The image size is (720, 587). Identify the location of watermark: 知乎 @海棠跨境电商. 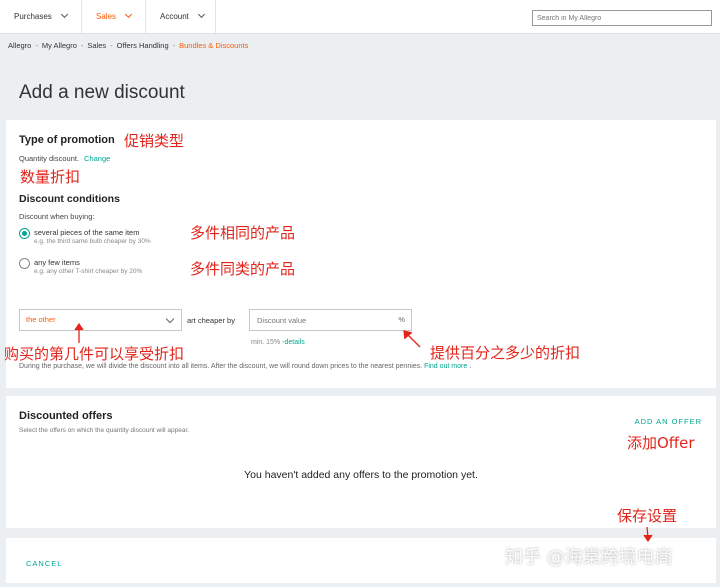
(589, 557).